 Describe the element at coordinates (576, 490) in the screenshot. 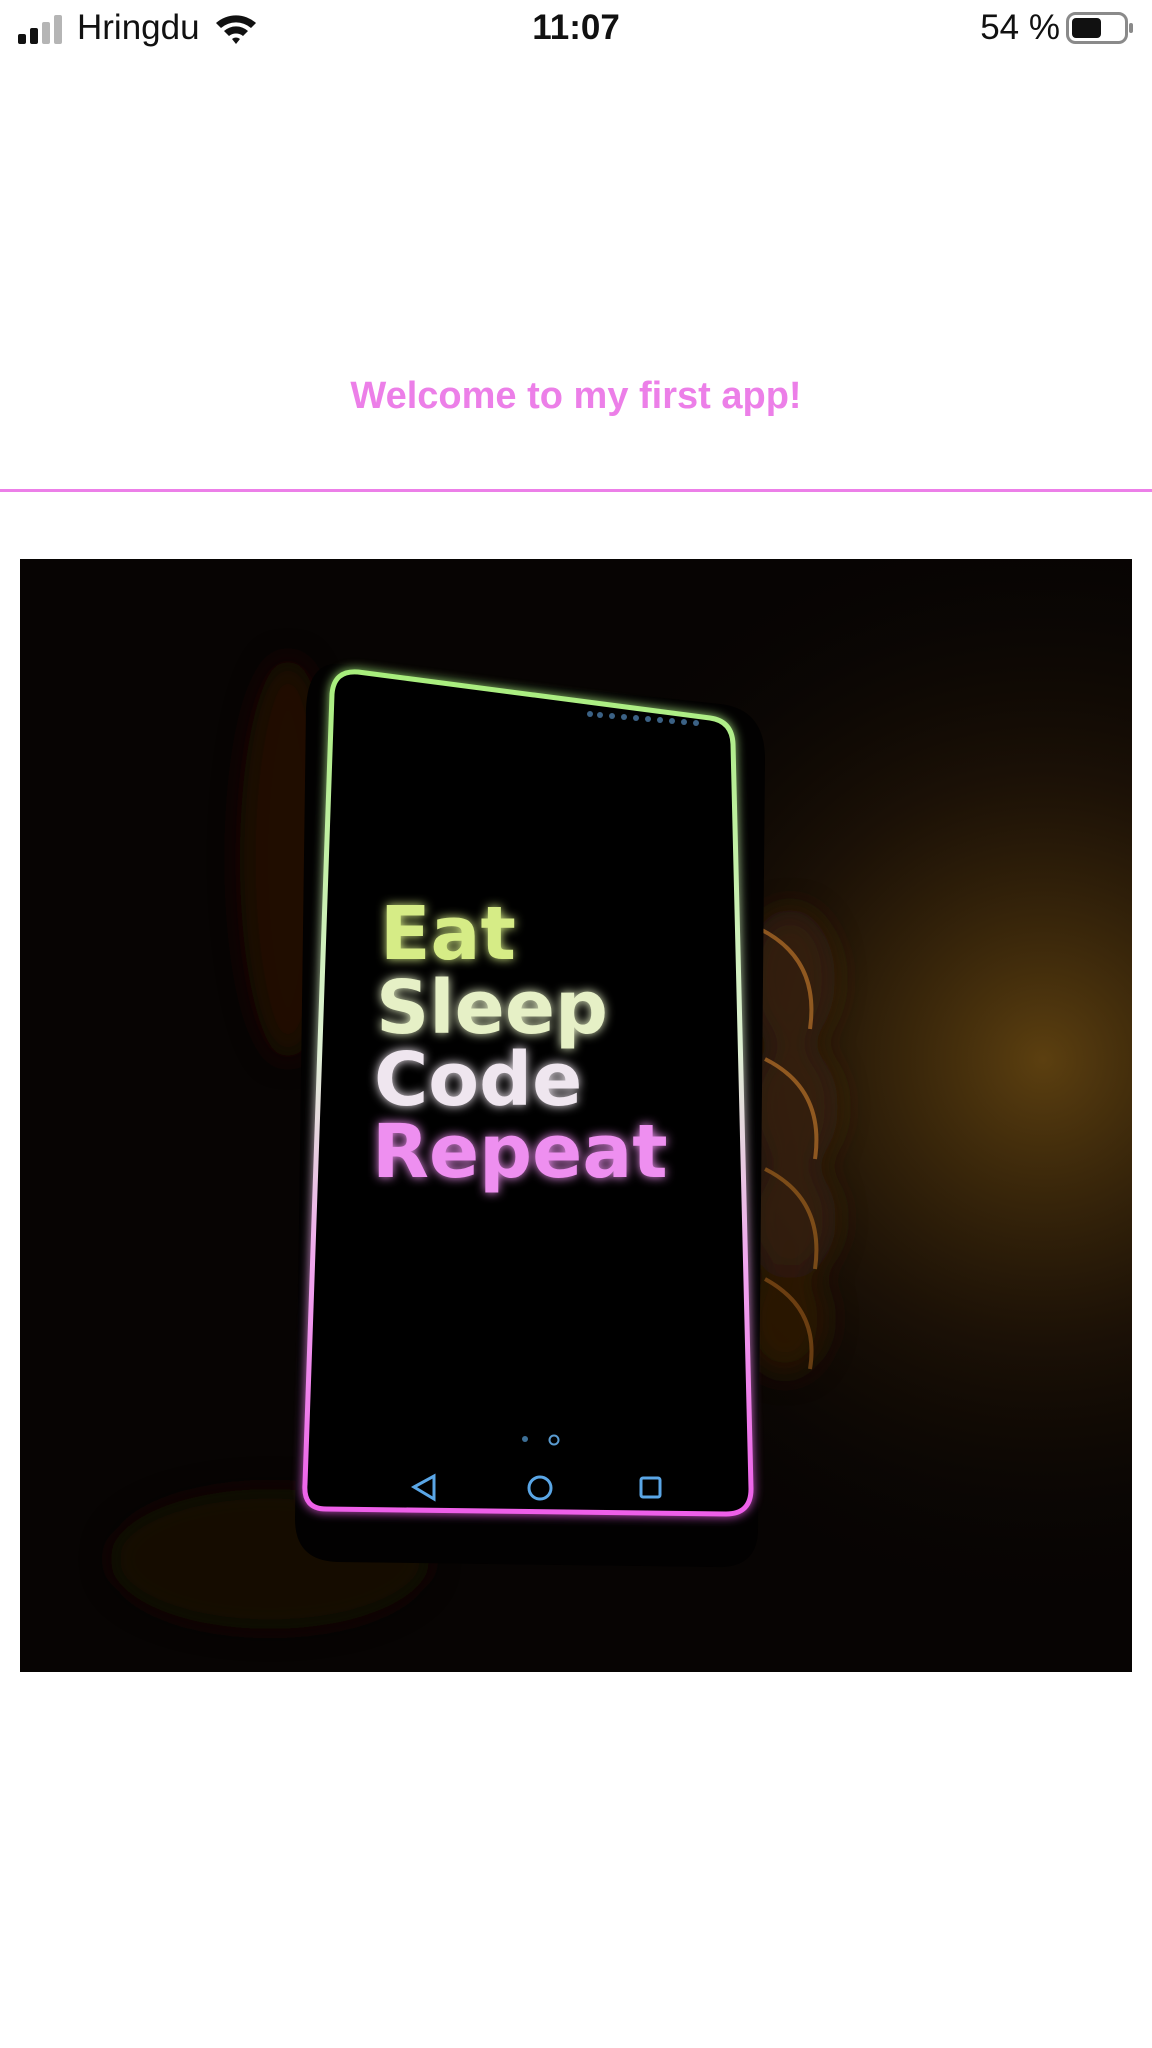

I see `title-divider` at that location.